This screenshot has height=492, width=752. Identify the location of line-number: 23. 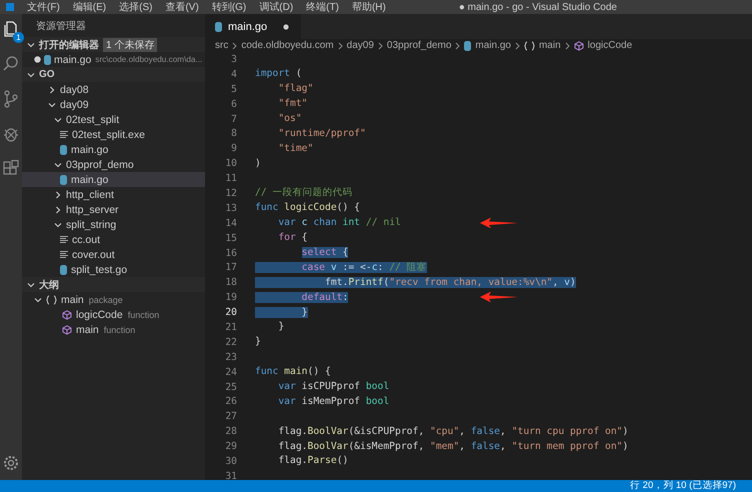
(230, 357).